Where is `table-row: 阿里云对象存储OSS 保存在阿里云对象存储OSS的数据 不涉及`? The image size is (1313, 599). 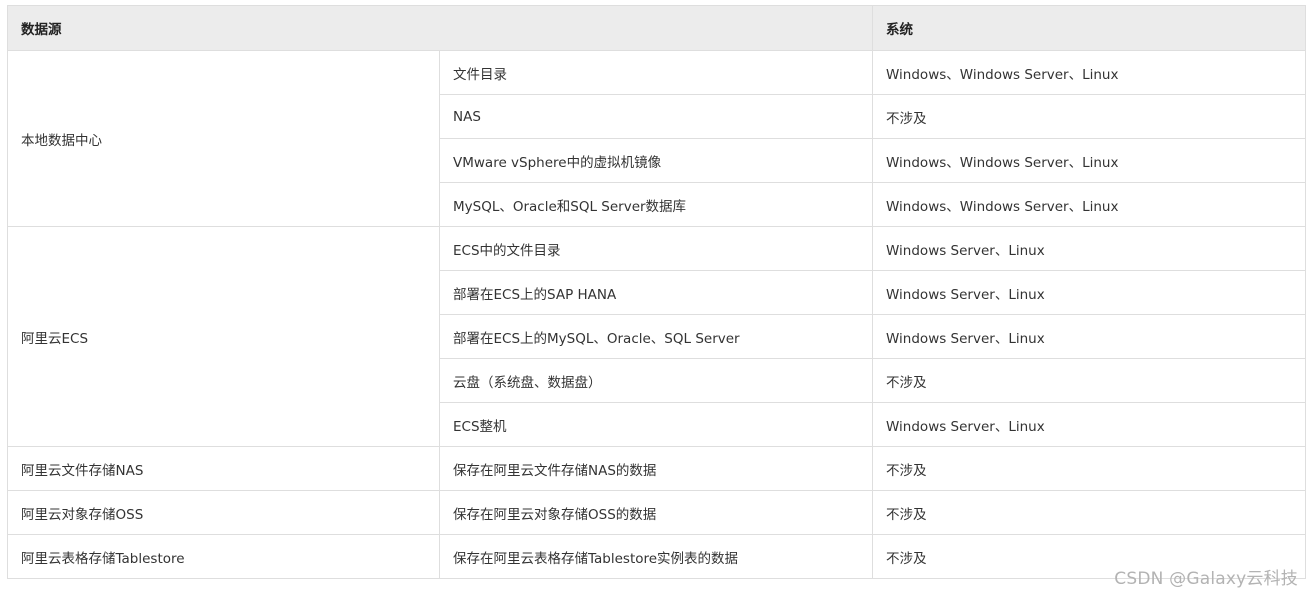 table-row: 阿里云对象存储OSS 保存在阿里云对象存储OSS的数据 不涉及 is located at coordinates (656, 512).